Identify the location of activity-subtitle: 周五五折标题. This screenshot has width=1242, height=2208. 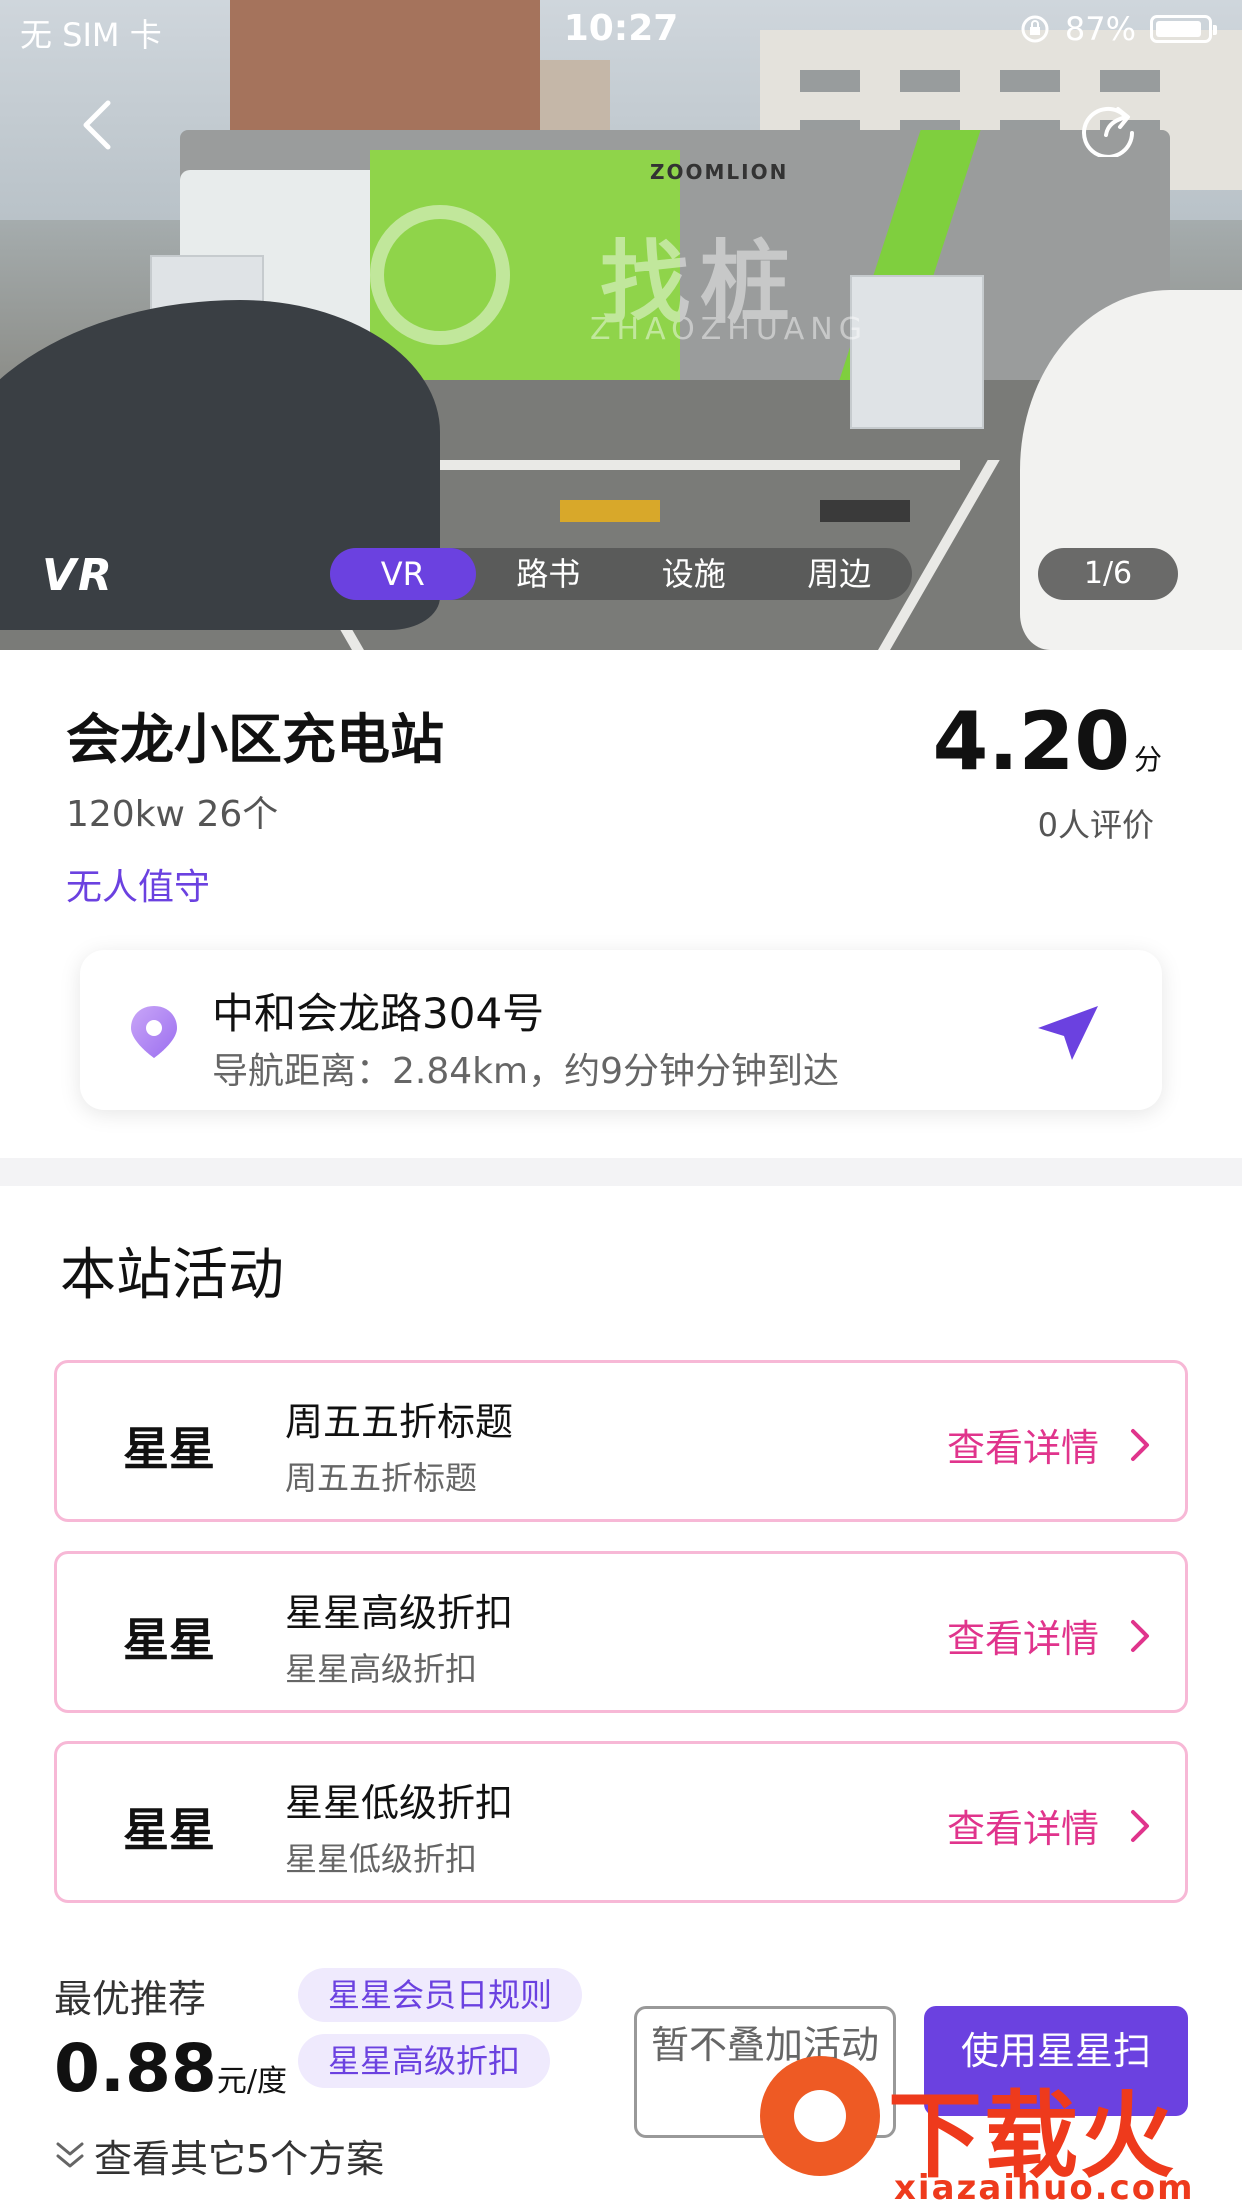
(381, 1478).